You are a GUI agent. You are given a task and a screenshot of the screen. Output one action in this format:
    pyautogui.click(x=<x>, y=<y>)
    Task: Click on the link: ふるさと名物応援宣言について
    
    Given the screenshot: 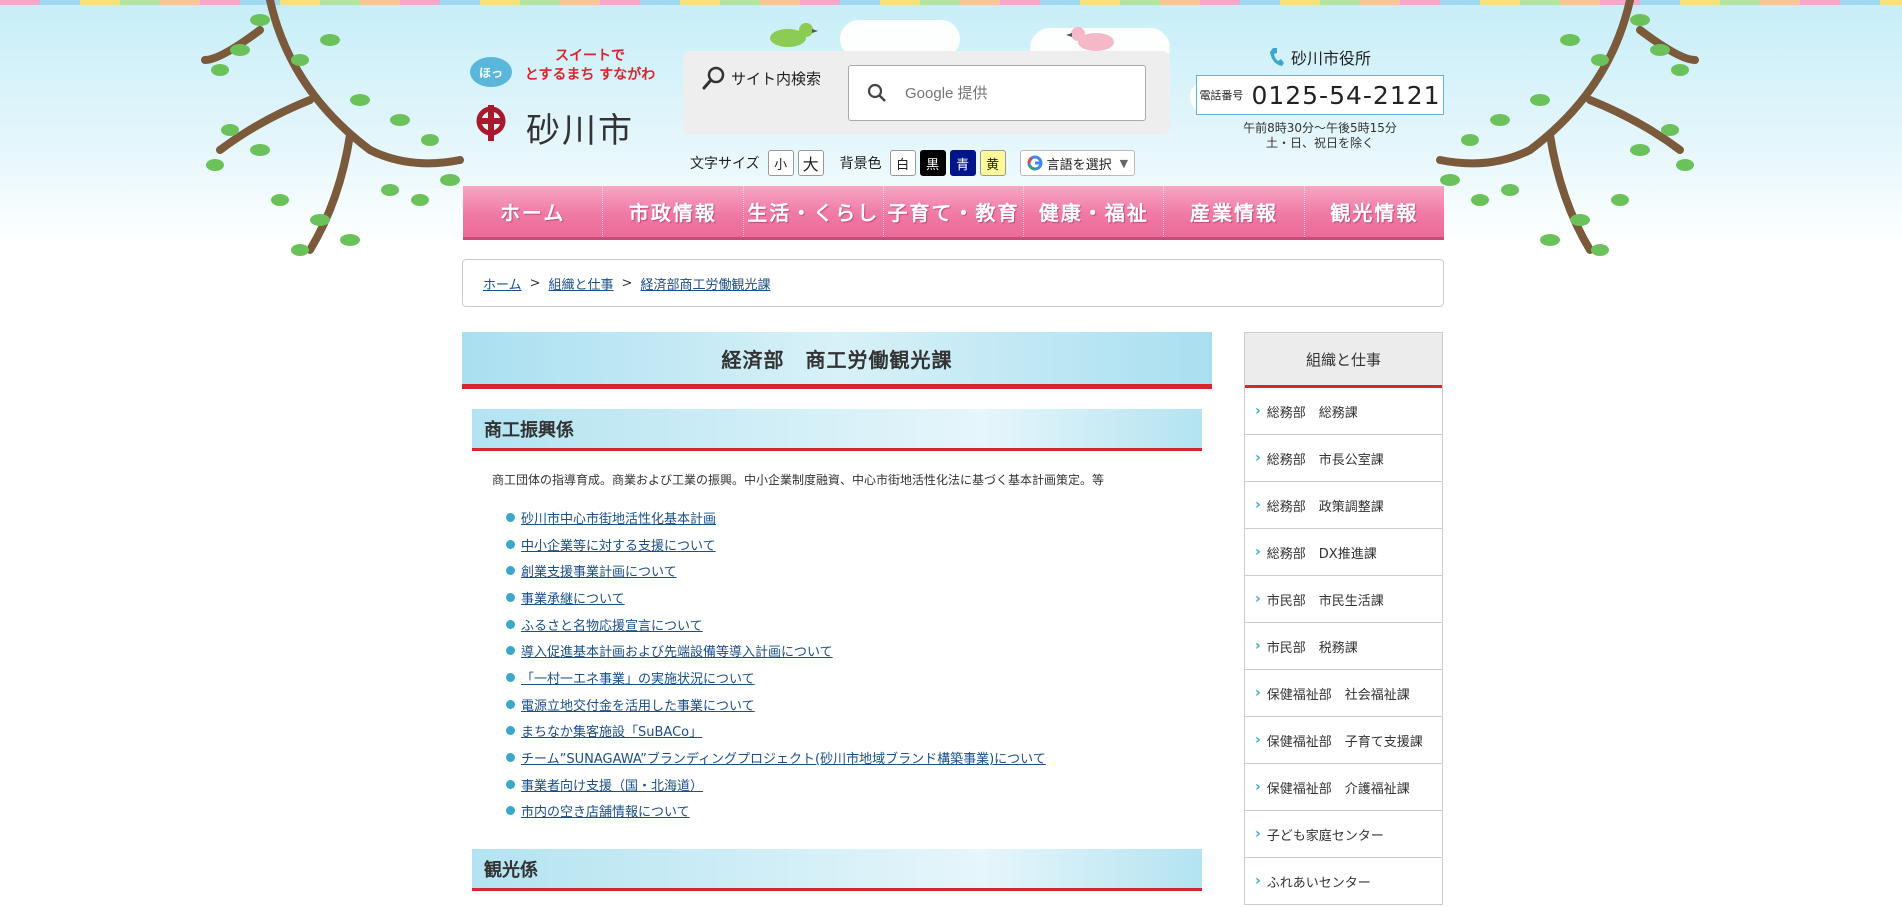 What is the action you would take?
    pyautogui.click(x=612, y=624)
    